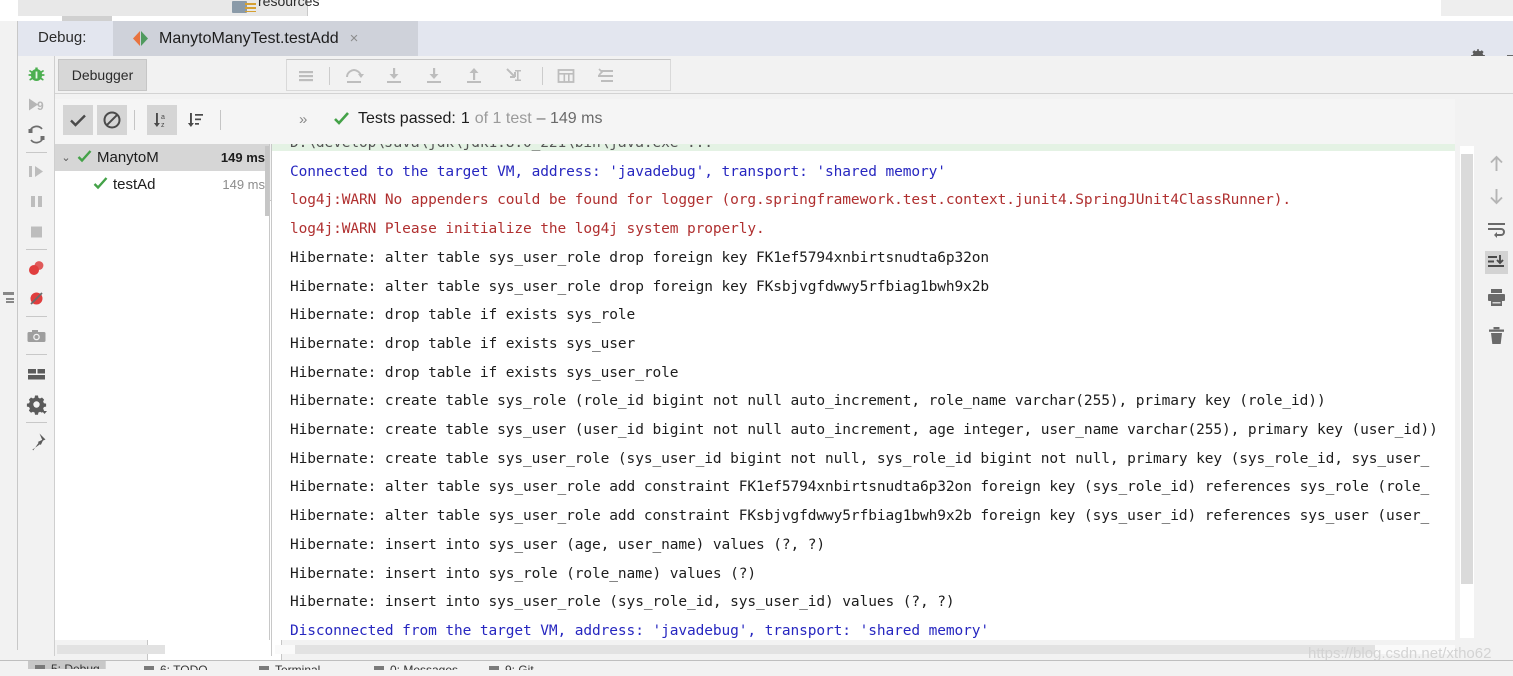 The height and width of the screenshot is (676, 1513). What do you see at coordinates (112, 120) in the screenshot?
I see `hide-passed-icon` at bounding box center [112, 120].